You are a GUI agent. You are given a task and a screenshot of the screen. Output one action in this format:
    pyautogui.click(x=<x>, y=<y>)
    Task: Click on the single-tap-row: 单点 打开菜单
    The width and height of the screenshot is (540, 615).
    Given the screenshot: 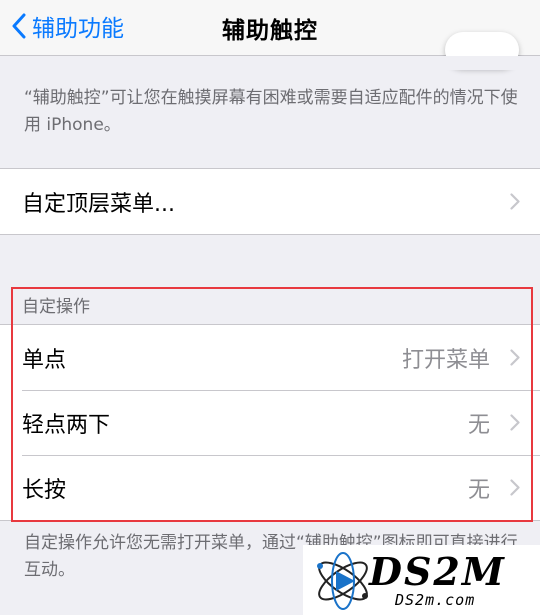 What is the action you would take?
    pyautogui.click(x=270, y=357)
    